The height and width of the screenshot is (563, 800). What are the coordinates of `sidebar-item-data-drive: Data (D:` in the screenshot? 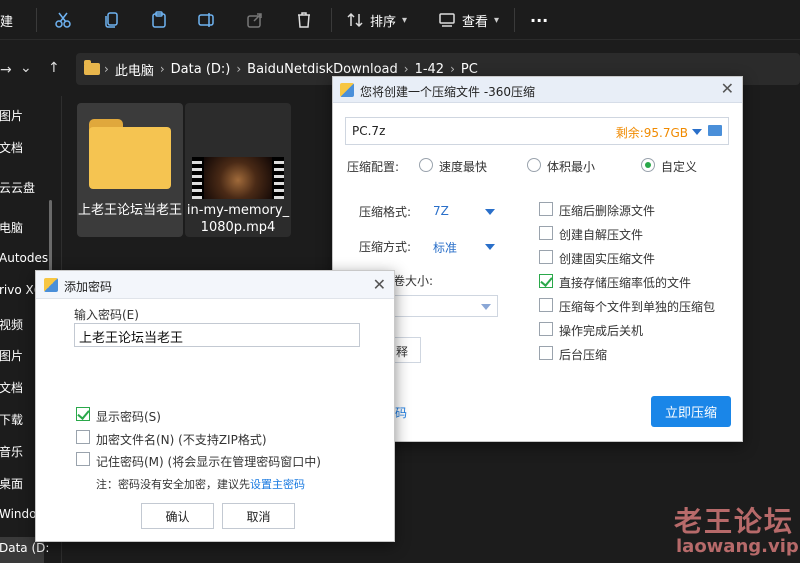 It's located at (24, 548).